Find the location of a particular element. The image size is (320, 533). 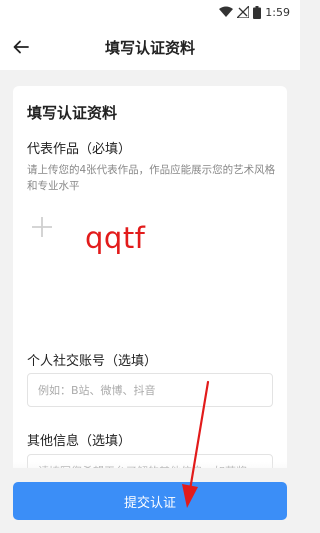

status-icons: 1:59 is located at coordinates (254, 12).